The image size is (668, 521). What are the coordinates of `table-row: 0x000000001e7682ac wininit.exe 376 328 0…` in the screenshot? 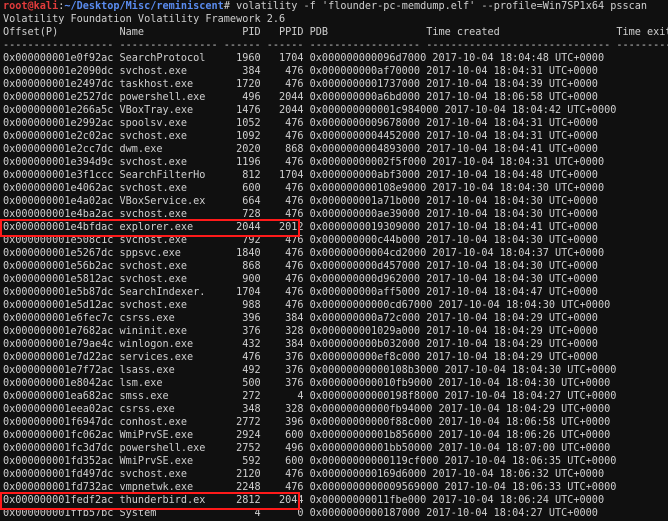 It's located at (300, 331).